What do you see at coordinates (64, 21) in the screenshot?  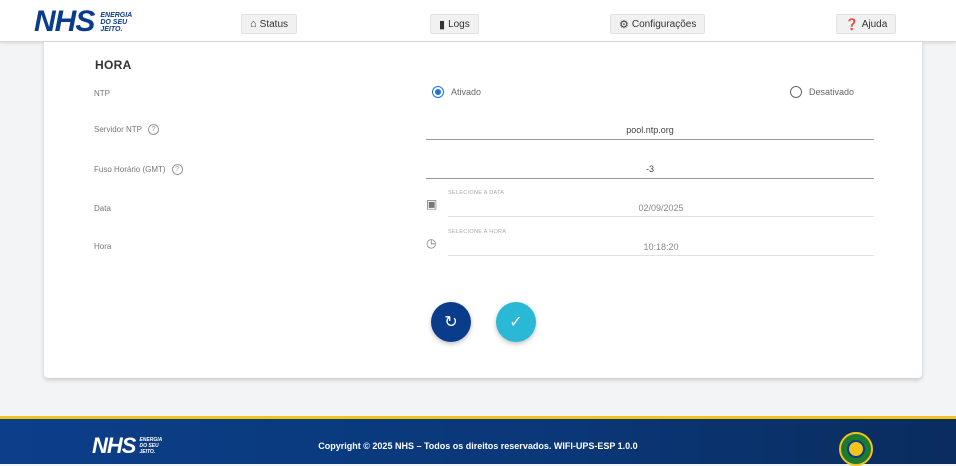 I see `logo-wordmark: NHS` at bounding box center [64, 21].